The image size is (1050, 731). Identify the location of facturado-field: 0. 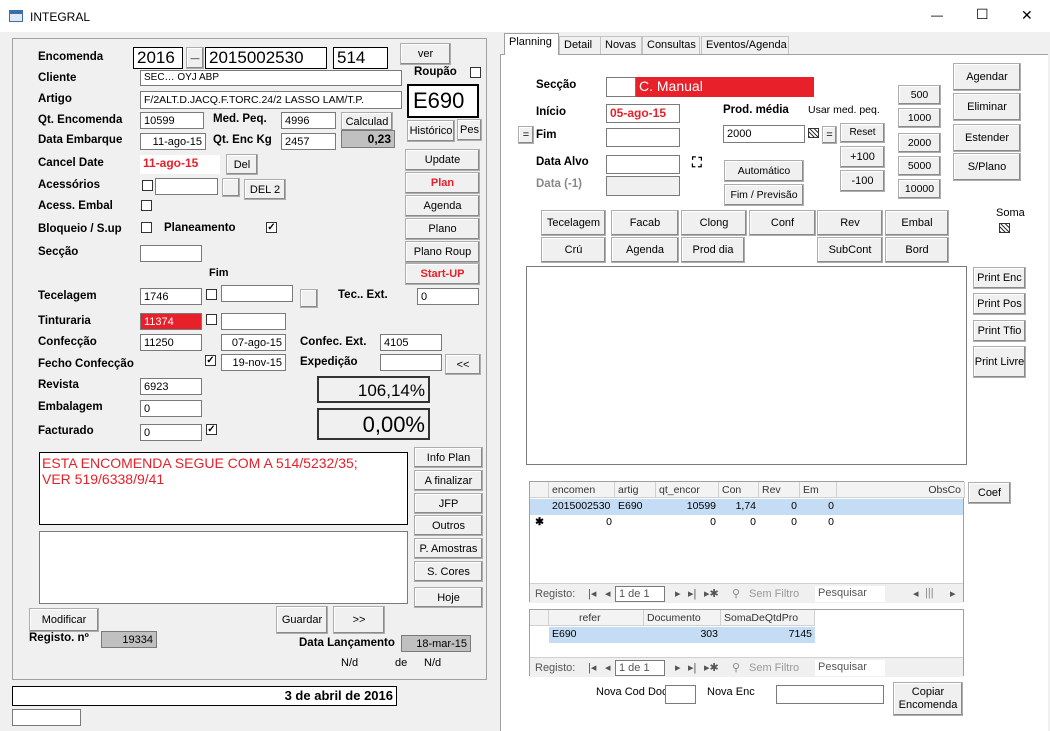
(171, 432).